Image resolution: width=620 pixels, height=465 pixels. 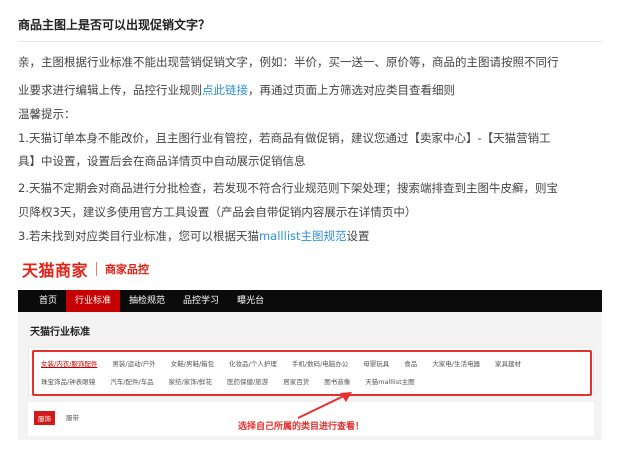 What do you see at coordinates (93, 301) in the screenshot?
I see `nav-industry-standard: 行业标准` at bounding box center [93, 301].